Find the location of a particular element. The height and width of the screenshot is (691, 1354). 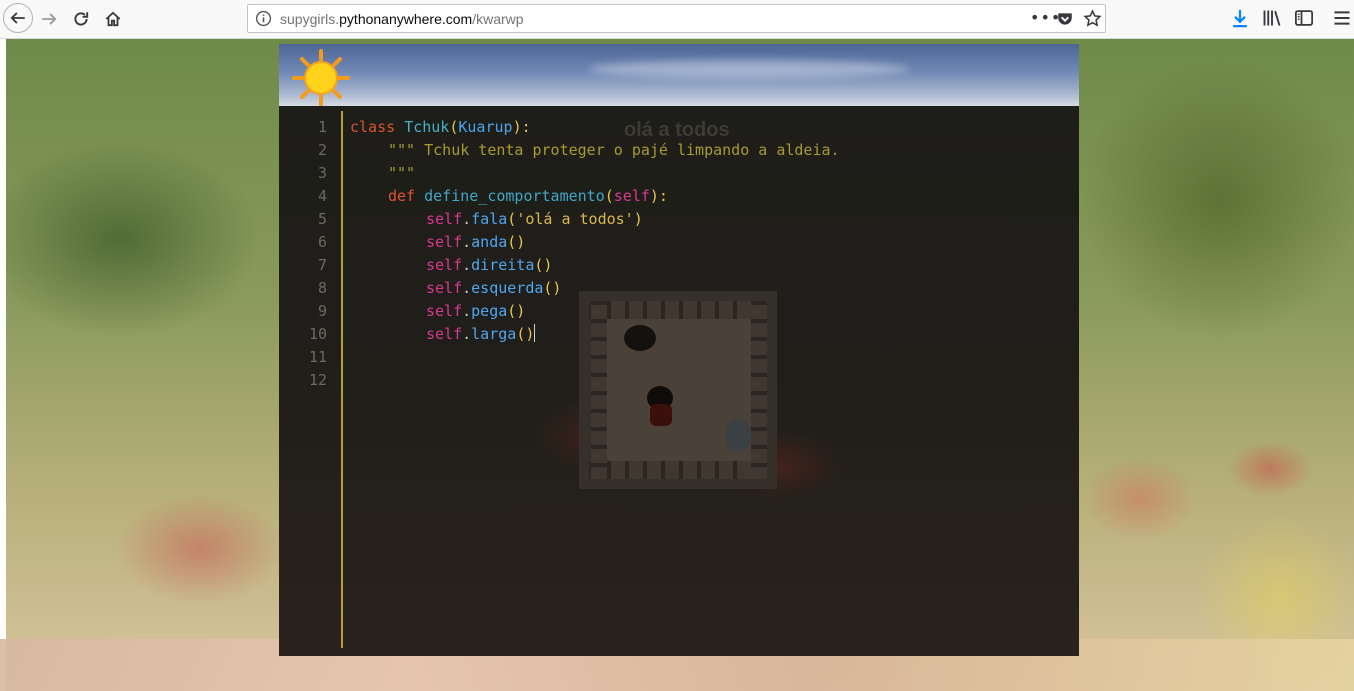

line-number: 8 is located at coordinates (322, 288).